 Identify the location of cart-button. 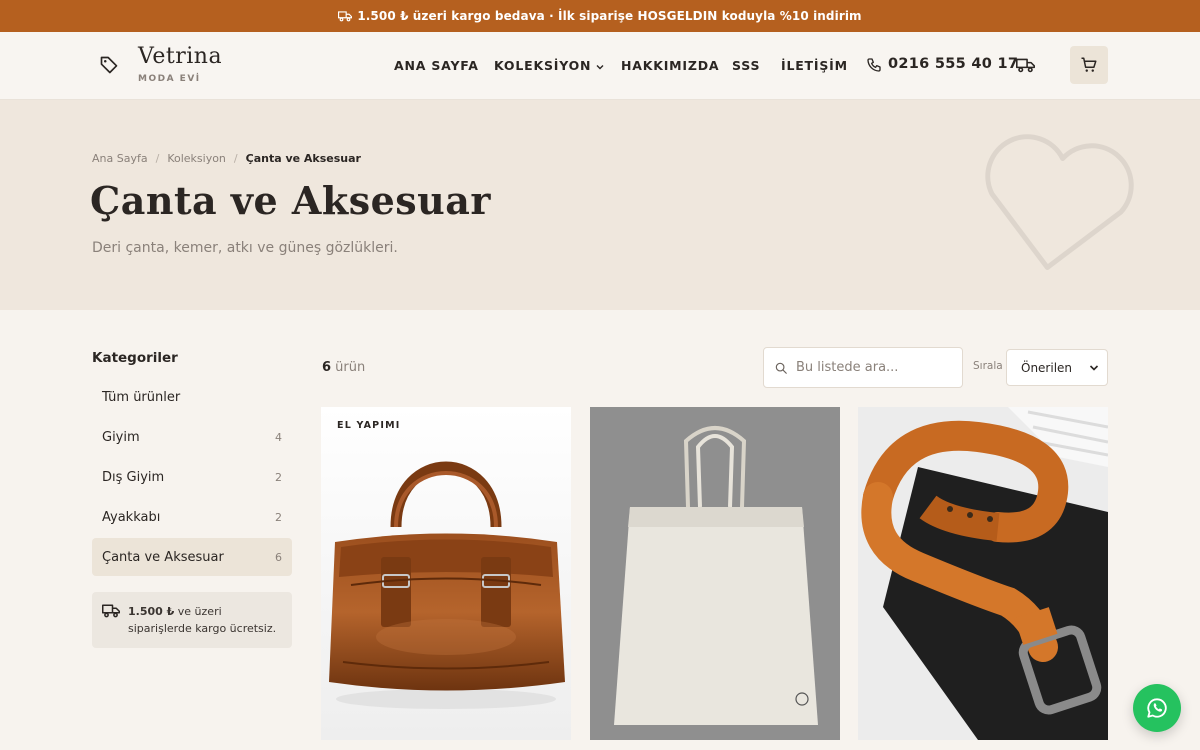
(1089, 65).